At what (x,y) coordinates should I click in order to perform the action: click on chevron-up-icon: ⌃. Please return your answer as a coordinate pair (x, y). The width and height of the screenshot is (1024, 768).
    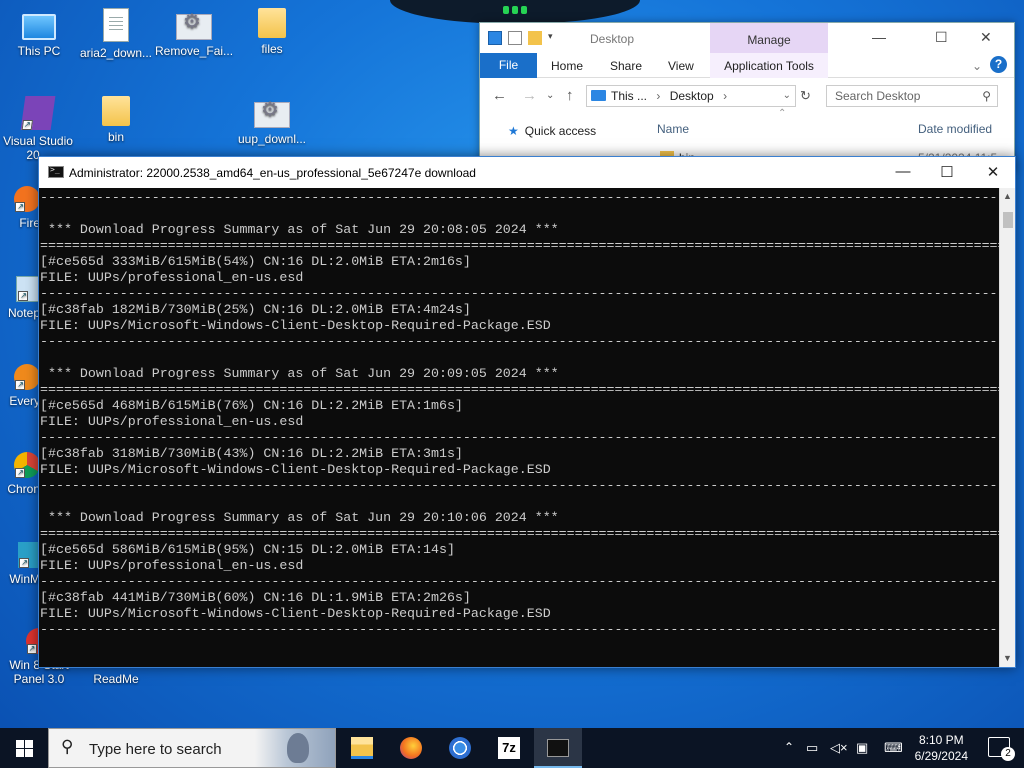
    Looking at the image, I should click on (789, 747).